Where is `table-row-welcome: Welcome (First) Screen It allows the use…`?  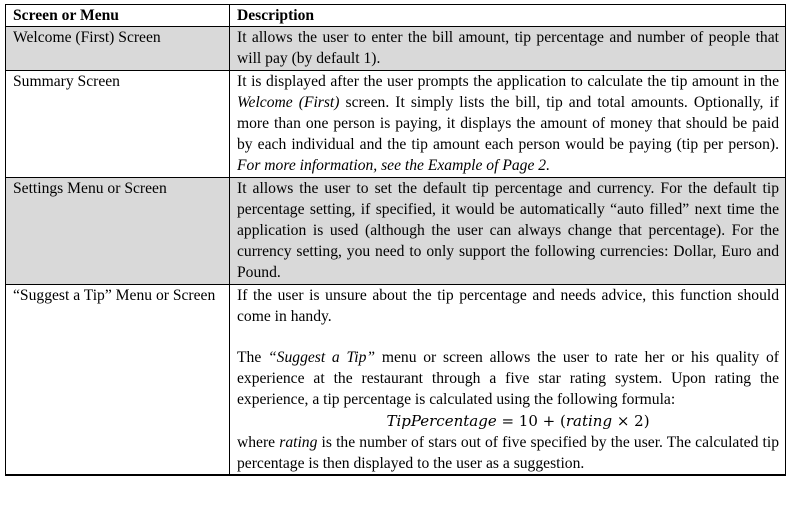 table-row-welcome: Welcome (First) Screen It allows the use… is located at coordinates (395, 48).